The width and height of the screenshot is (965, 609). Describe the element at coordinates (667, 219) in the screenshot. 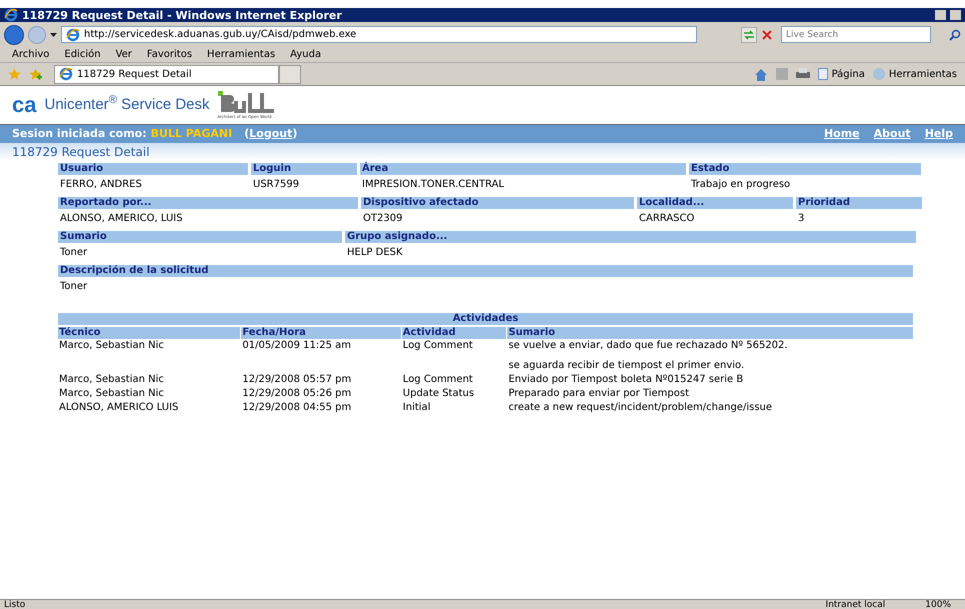

I see `field-value: CARRASCO` at that location.